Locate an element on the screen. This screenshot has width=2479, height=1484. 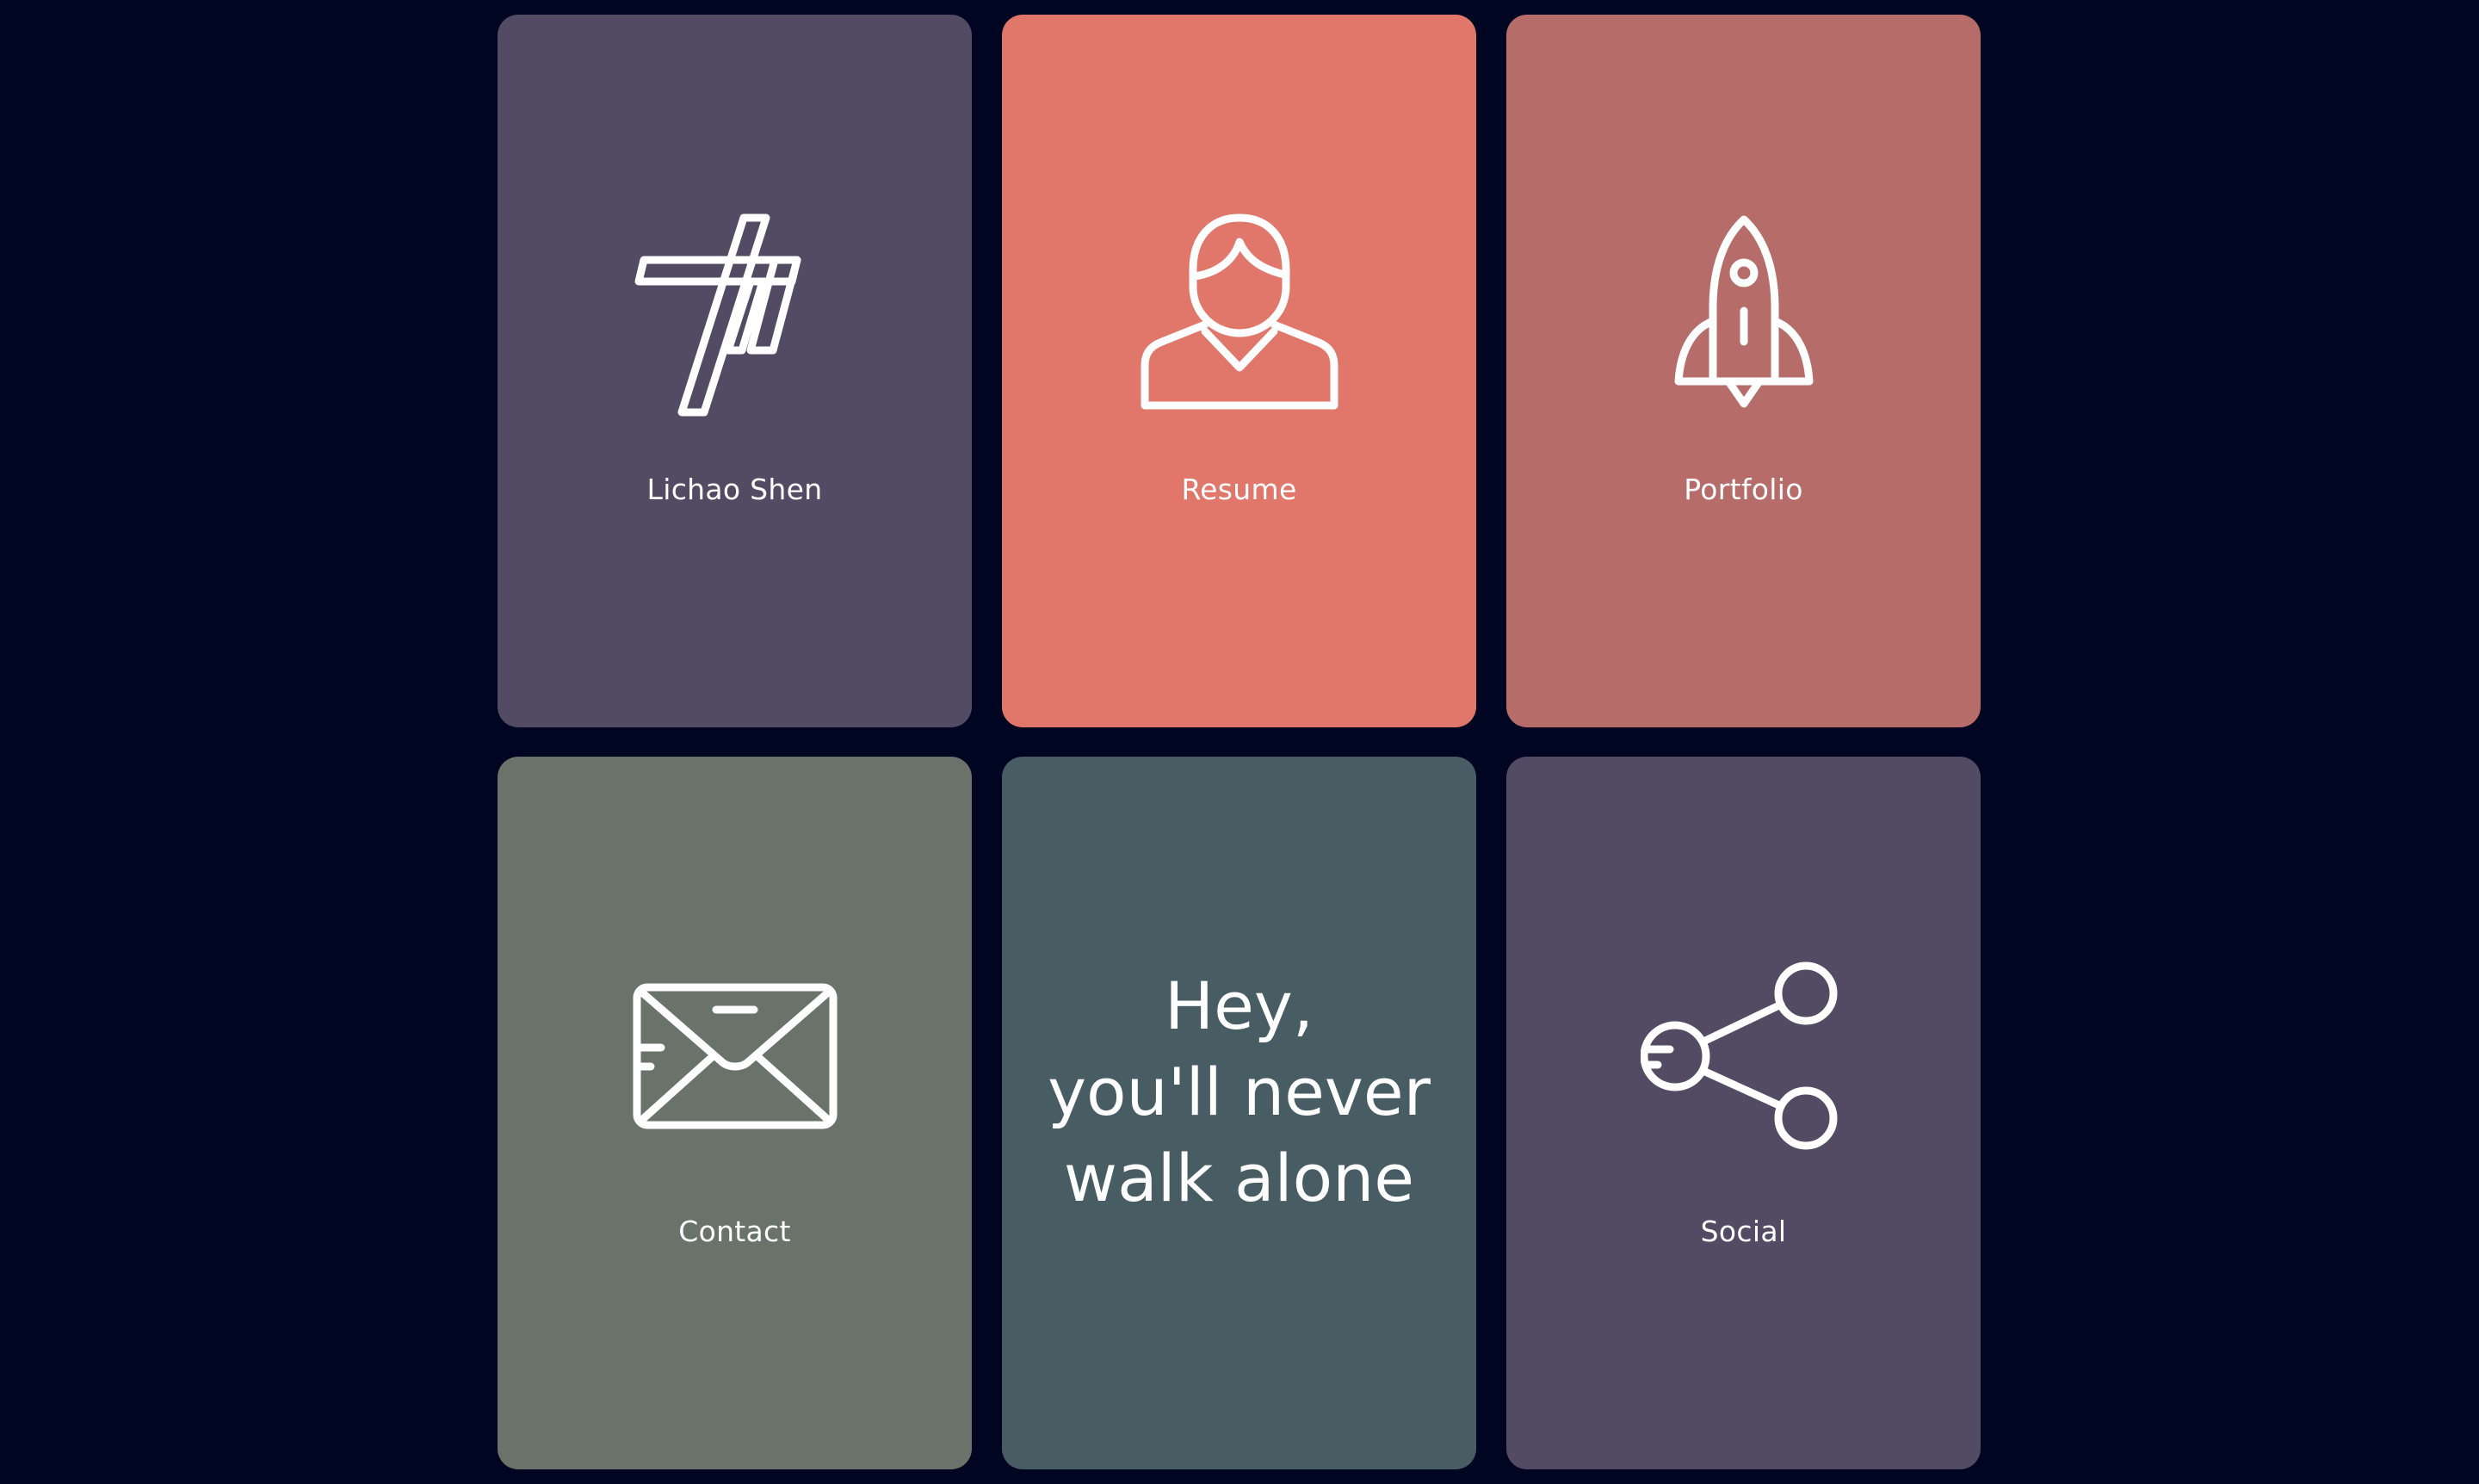
card-social: Social is located at coordinates (1743, 1113).